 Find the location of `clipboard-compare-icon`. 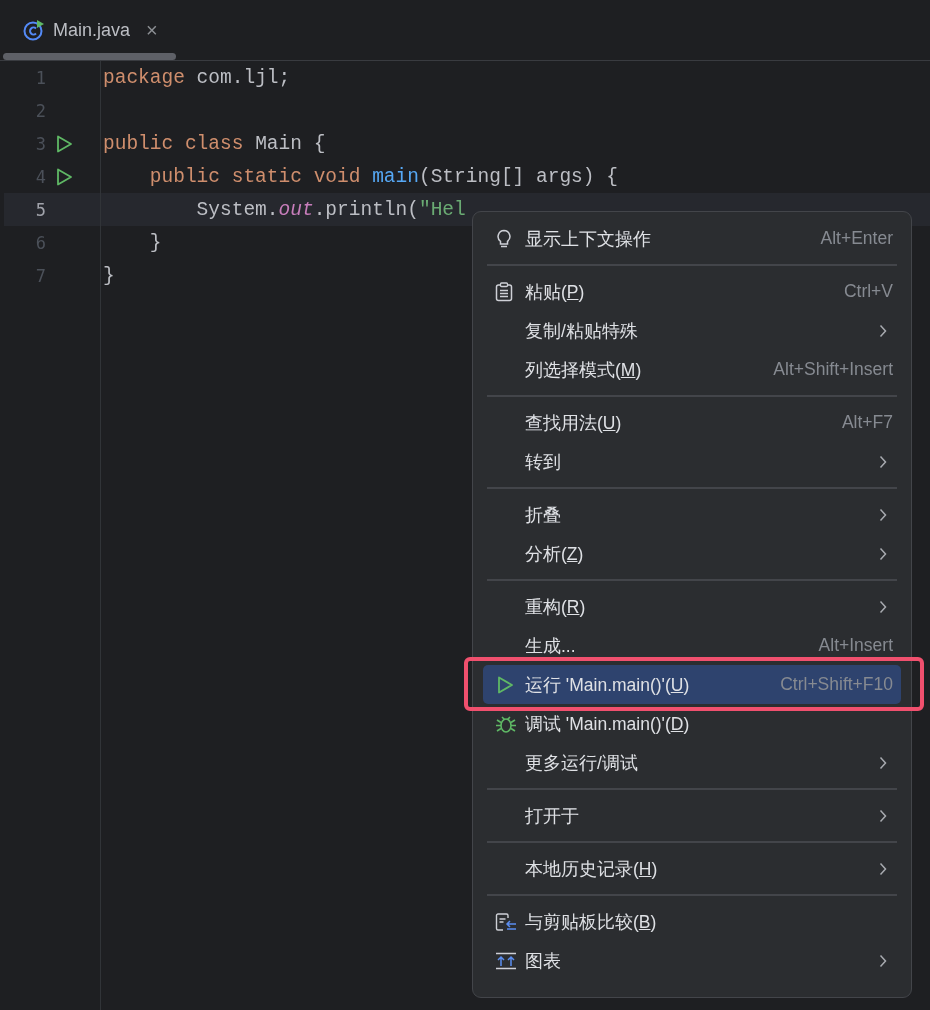

clipboard-compare-icon is located at coordinates (506, 921).